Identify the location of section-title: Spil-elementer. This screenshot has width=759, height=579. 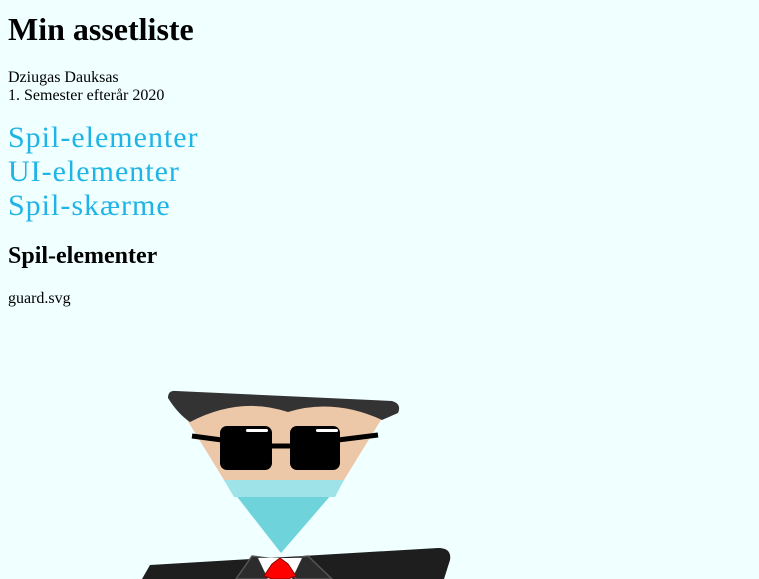
(83, 256).